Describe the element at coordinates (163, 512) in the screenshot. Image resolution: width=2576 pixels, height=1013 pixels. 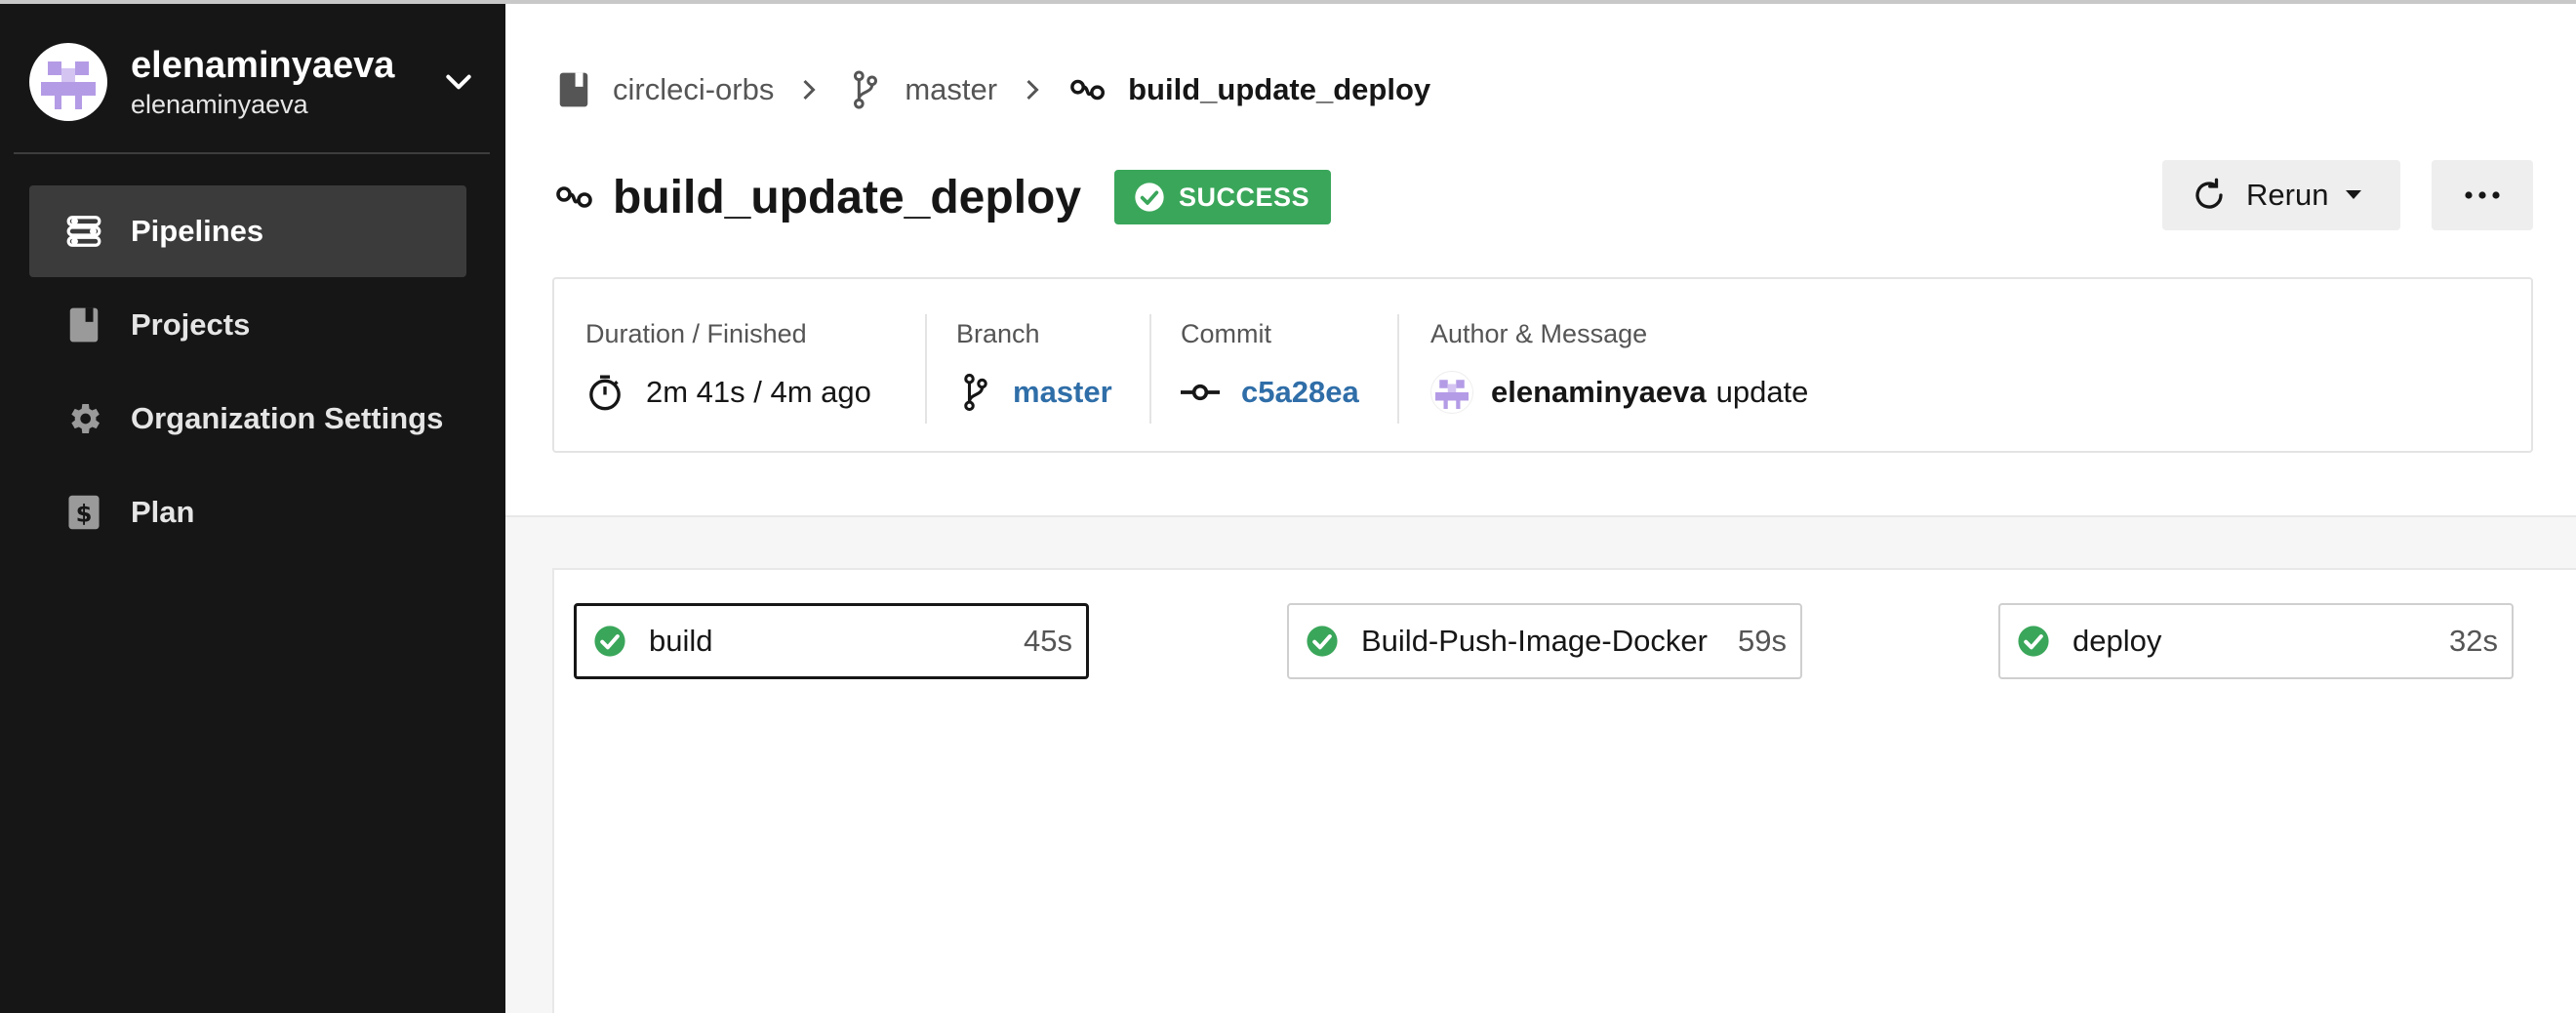
I see `sidebar-item-label: Plan` at that location.